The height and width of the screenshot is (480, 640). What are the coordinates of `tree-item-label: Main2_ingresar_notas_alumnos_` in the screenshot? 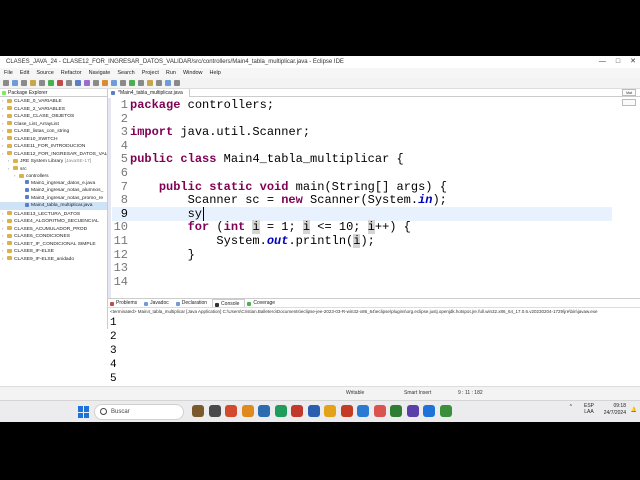 It's located at (67, 190).